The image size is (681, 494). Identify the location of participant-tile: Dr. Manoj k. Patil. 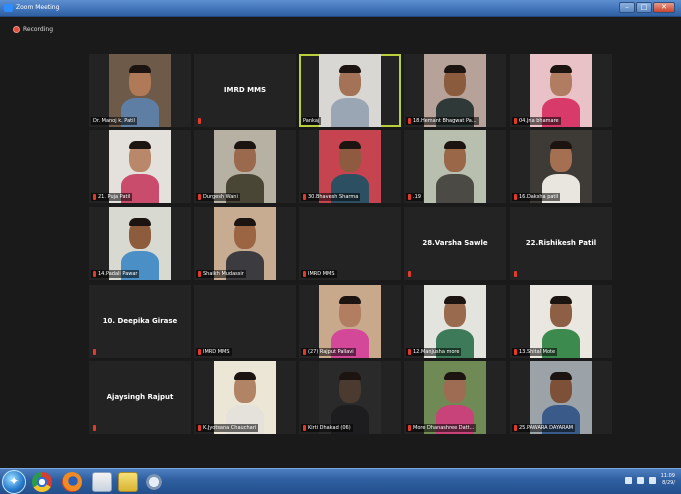
(140, 90).